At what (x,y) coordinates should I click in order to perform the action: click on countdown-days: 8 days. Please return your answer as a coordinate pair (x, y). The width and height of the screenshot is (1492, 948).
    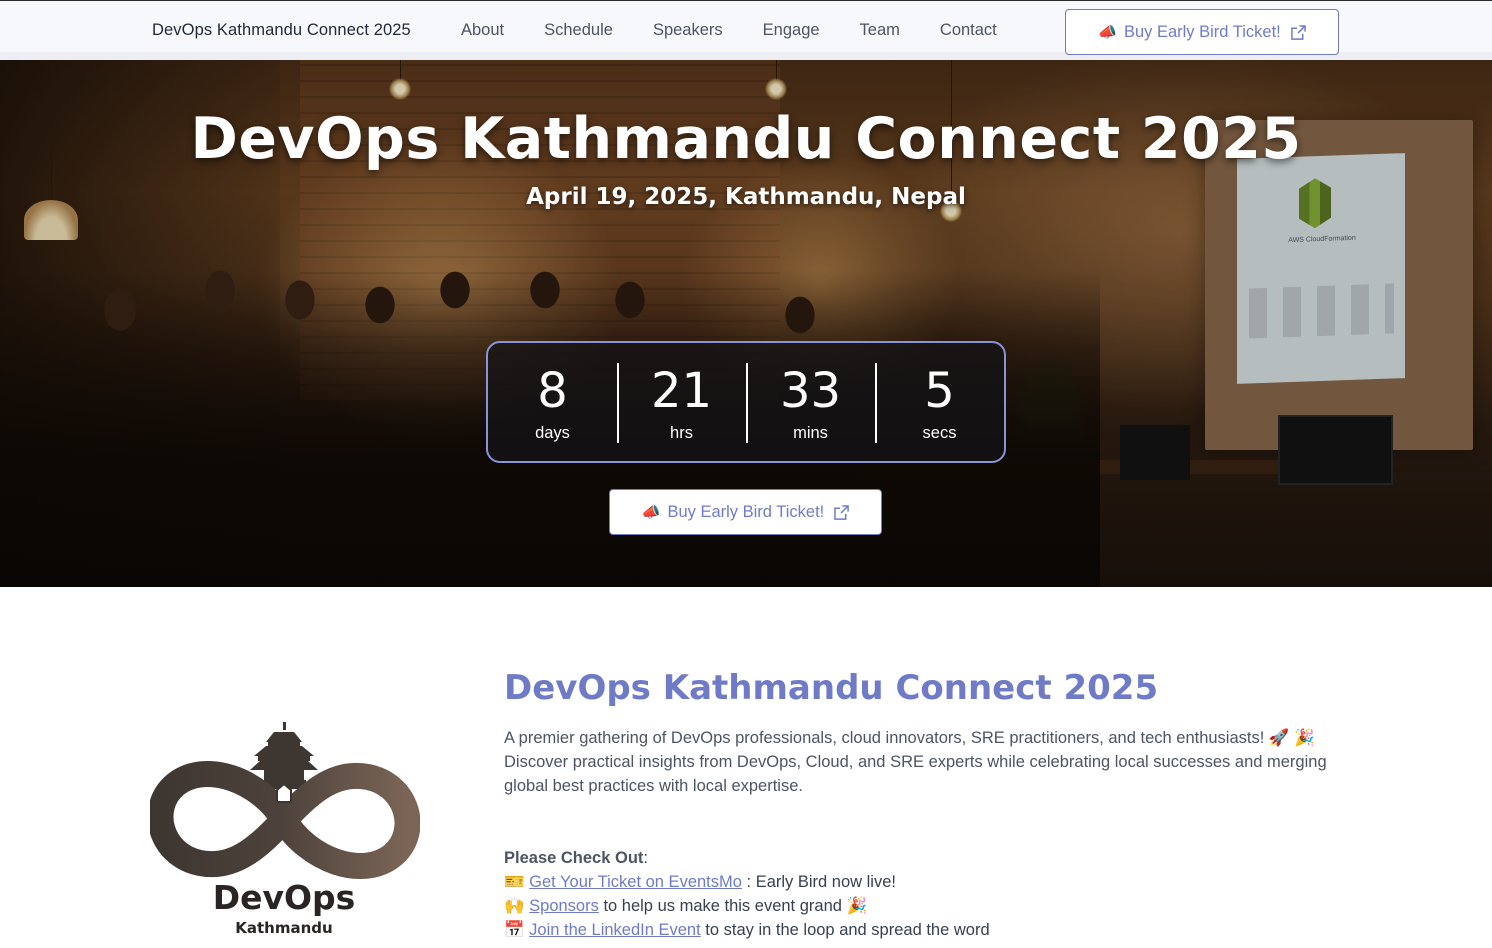
    Looking at the image, I should click on (552, 402).